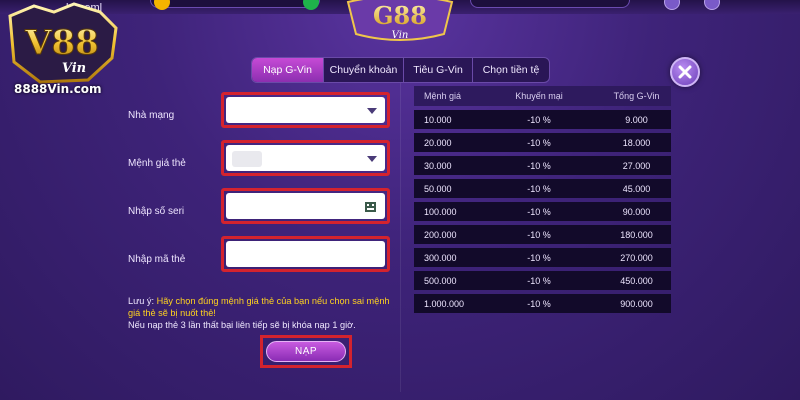 The image size is (800, 400). What do you see at coordinates (438, 165) in the screenshot?
I see `cell-menh-gia: 30.000` at bounding box center [438, 165].